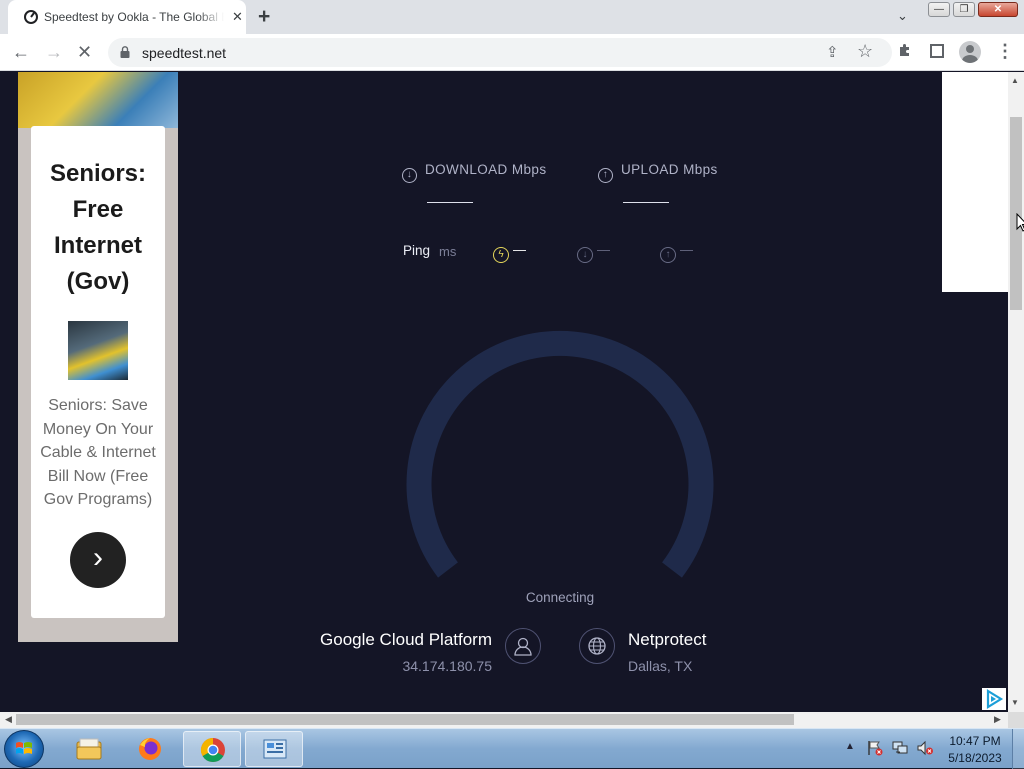 The height and width of the screenshot is (769, 1024). Describe the element at coordinates (1005, 51) in the screenshot. I see `browser-menu-icon: ⋮` at that location.